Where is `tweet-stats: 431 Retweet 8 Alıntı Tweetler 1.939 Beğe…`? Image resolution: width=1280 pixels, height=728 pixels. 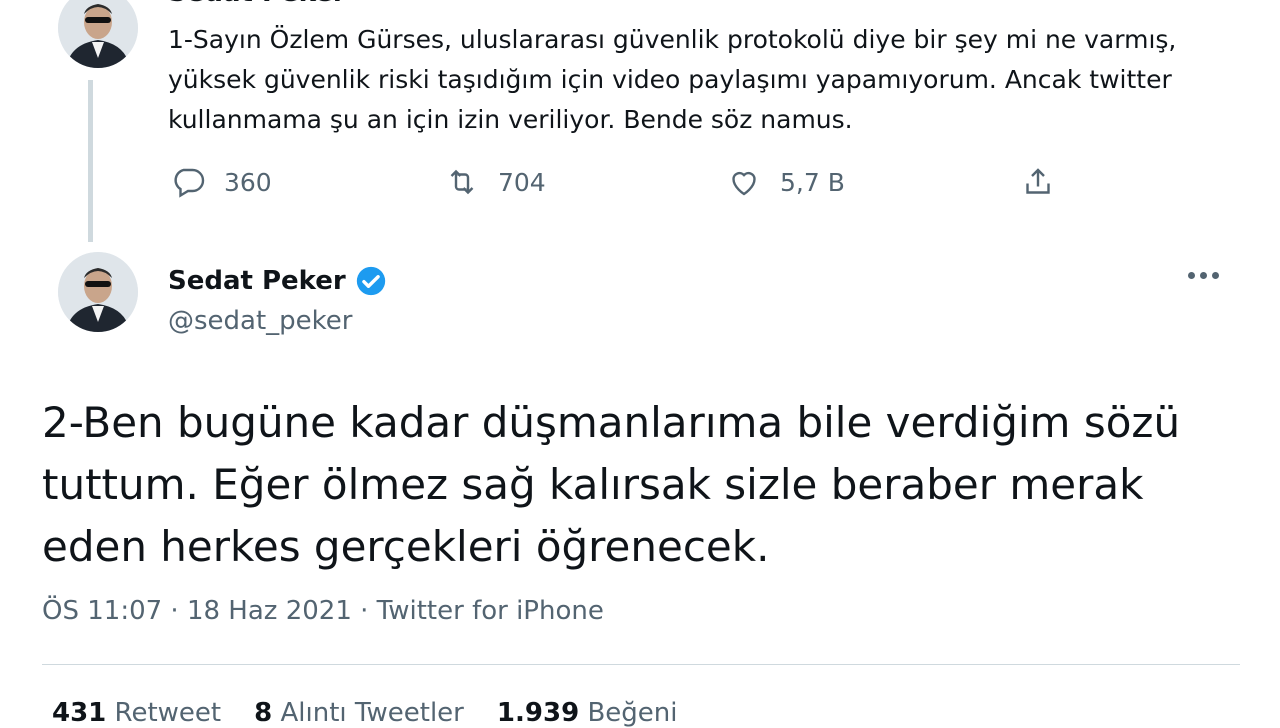 tweet-stats: 431 Retweet 8 Alıntı Tweetler 1.939 Beğe… is located at coordinates (364, 713).